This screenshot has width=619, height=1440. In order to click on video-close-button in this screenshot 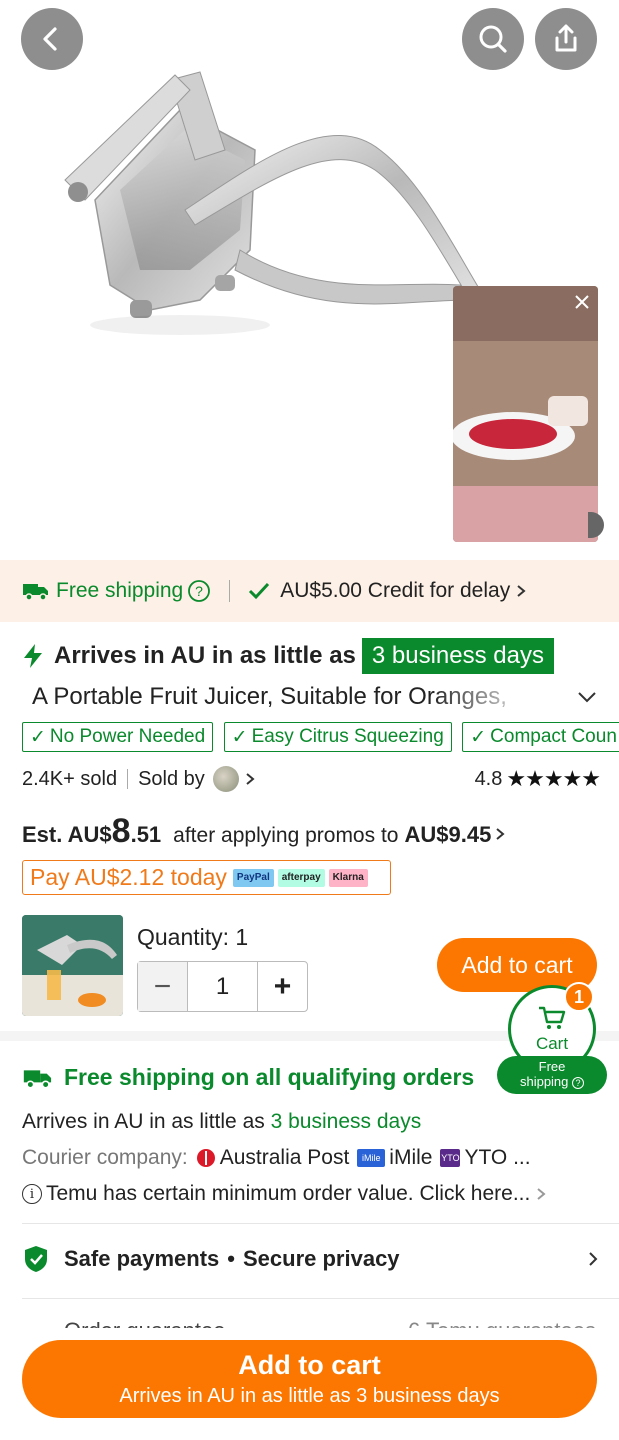, I will do `click(582, 302)`.